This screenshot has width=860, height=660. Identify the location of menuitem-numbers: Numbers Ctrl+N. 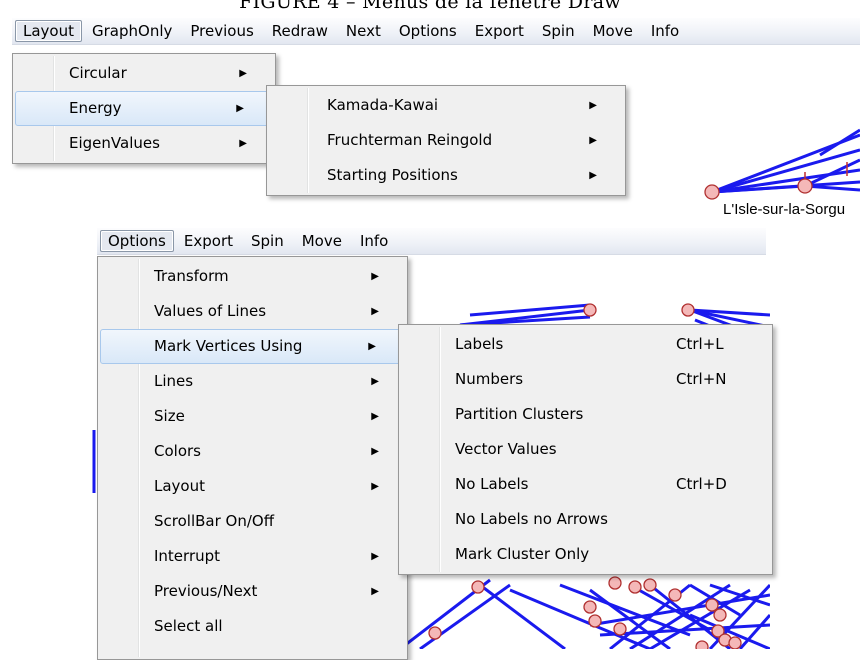
(585, 379).